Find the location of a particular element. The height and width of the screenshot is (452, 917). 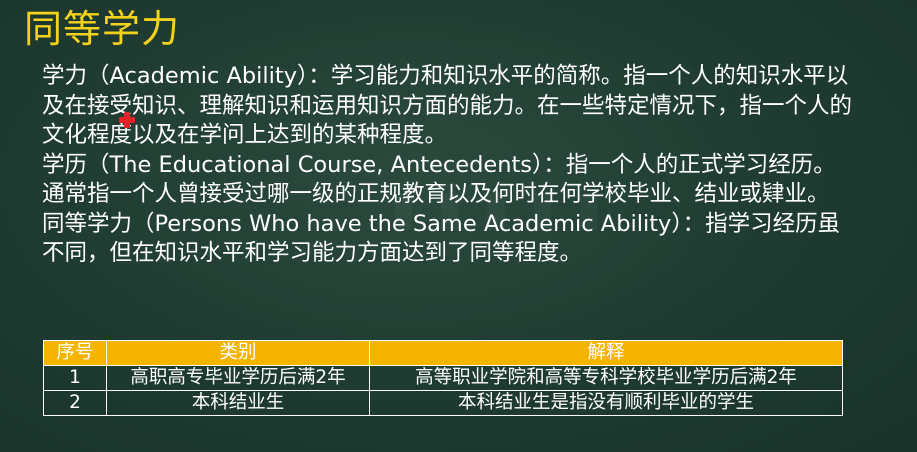

red-plus-cursor-icon is located at coordinates (127, 120).